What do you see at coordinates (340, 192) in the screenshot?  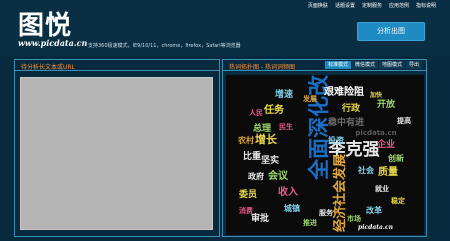 I see `word-cloud-word: 经济社会发展` at bounding box center [340, 192].